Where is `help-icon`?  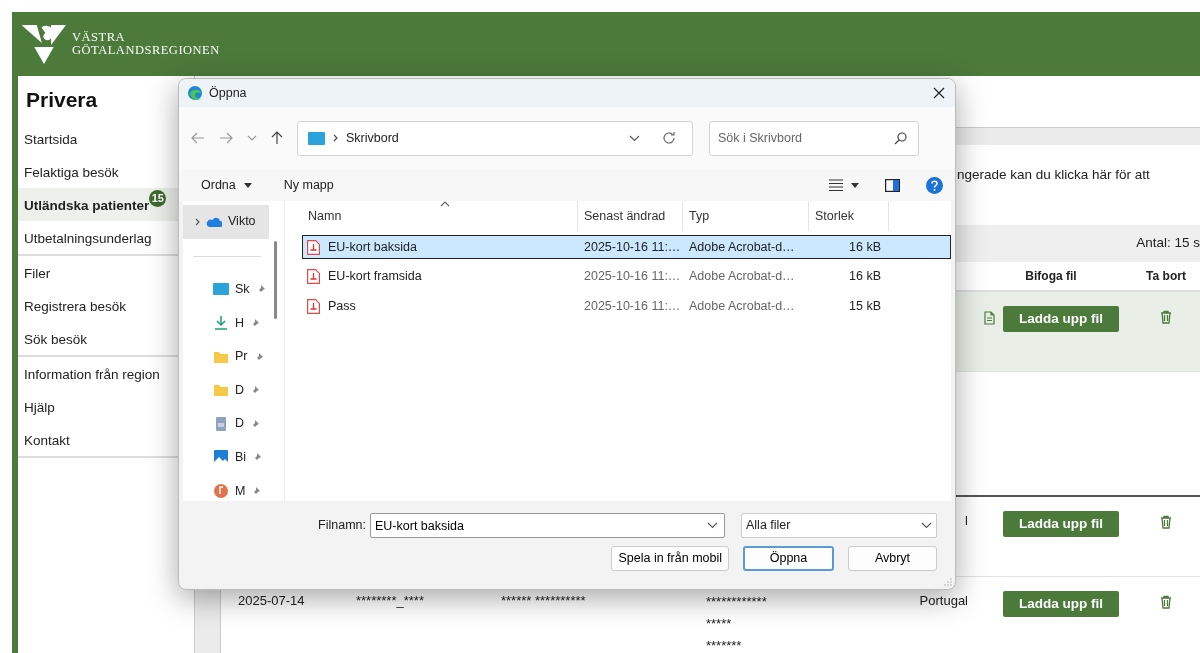
help-icon is located at coordinates (934, 185).